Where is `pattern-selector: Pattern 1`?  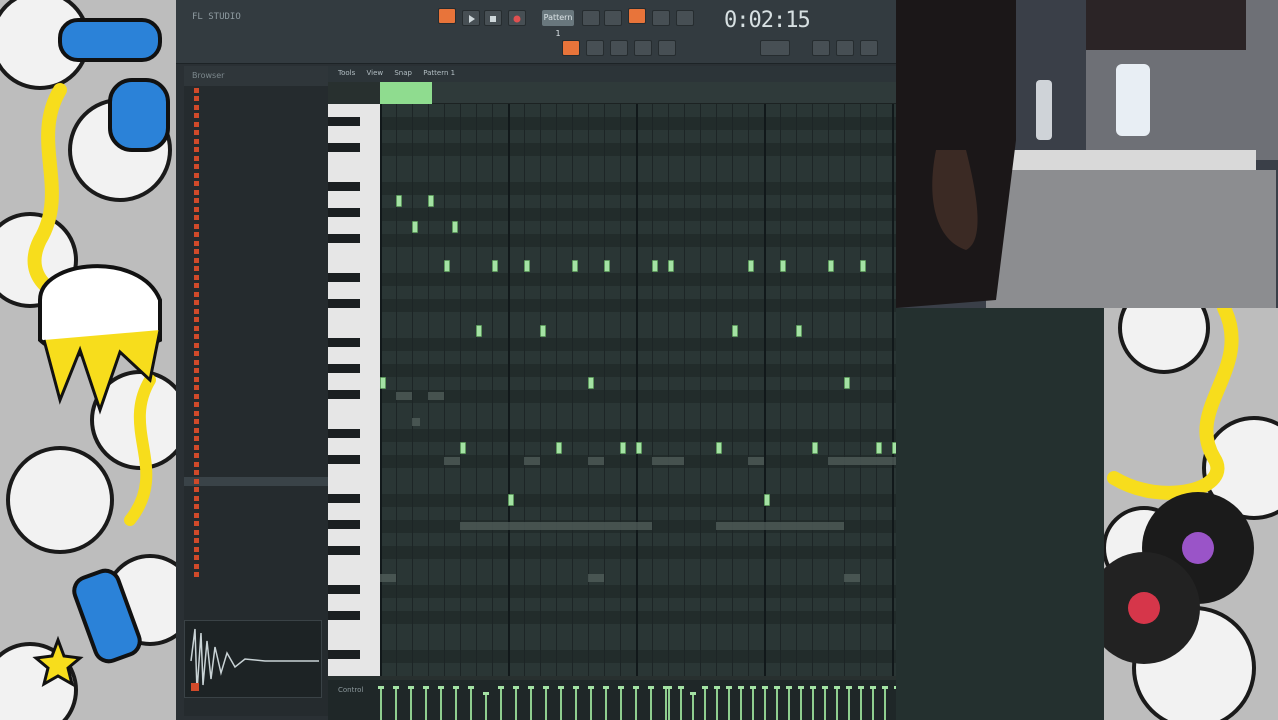
pattern-selector: Pattern 1 is located at coordinates (558, 24).